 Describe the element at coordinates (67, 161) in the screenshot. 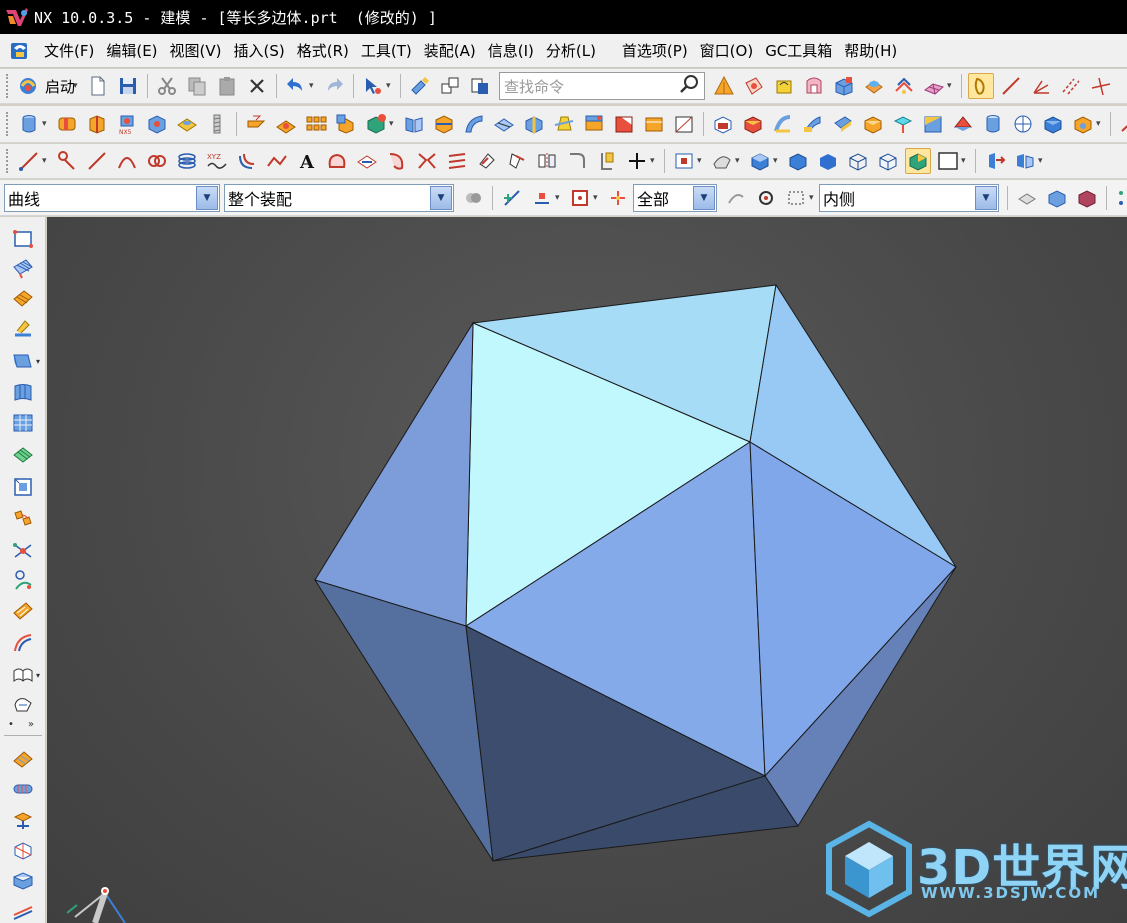

I see `point-line-icon` at that location.